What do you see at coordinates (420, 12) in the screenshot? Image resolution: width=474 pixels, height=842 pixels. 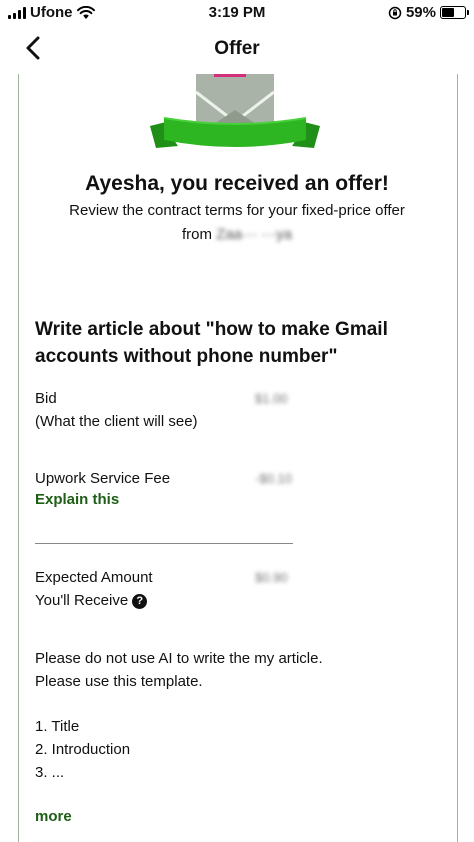 I see `battery-percent: 59%` at bounding box center [420, 12].